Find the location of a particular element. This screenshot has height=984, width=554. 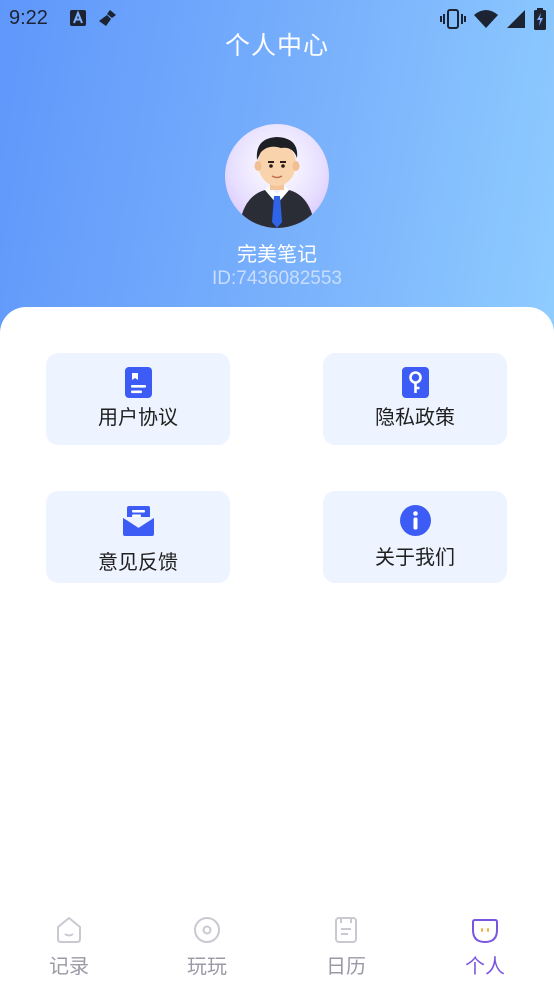

bottom-tab-bar: 记录 玩玩 日历 个人 is located at coordinates (277, 945).